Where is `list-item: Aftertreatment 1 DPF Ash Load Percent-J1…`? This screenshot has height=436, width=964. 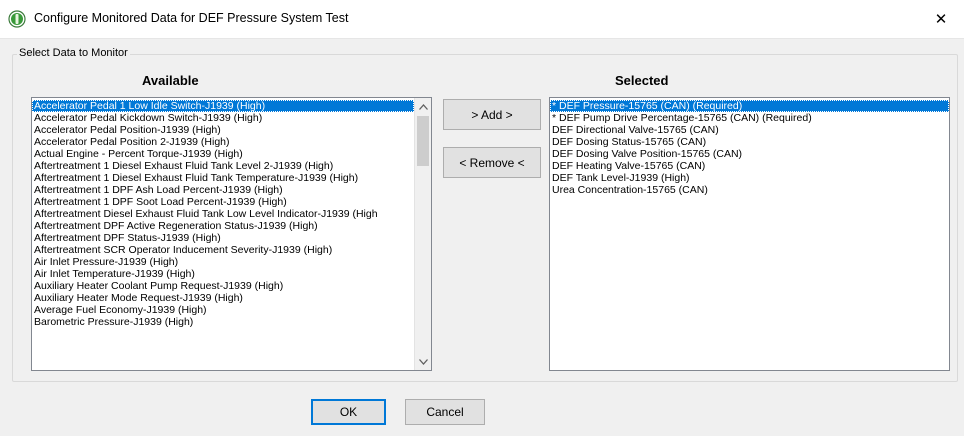 list-item: Aftertreatment 1 DPF Ash Load Percent-J1… is located at coordinates (223, 190).